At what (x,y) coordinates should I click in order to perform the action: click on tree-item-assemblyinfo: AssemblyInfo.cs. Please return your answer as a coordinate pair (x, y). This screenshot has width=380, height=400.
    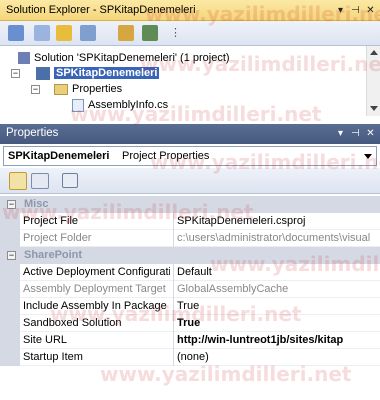
    Looking at the image, I should click on (120, 105).